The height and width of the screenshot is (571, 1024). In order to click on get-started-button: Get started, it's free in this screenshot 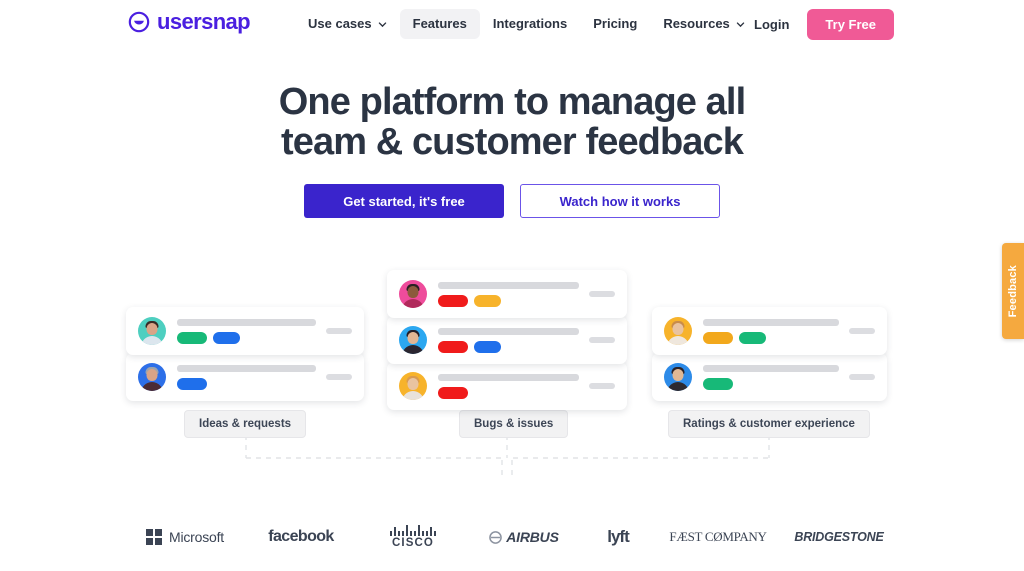, I will do `click(404, 201)`.